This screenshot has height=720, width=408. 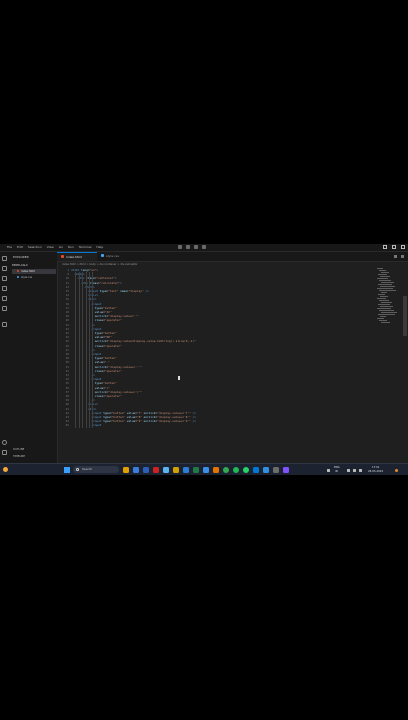 I want to click on powerpoint-icon, so click(x=216, y=469).